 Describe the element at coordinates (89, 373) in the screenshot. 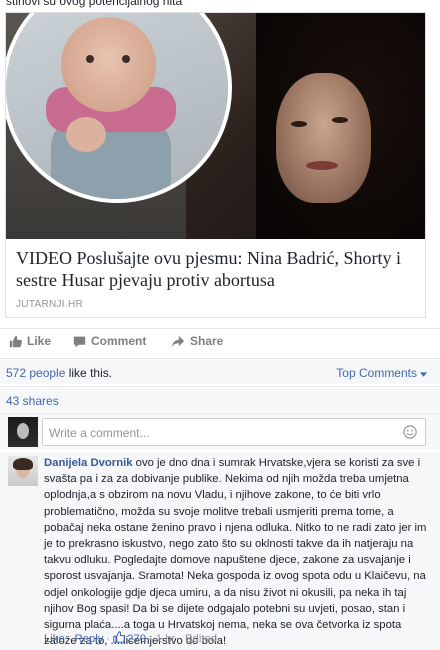

I see `likes-suffix: like this.` at that location.